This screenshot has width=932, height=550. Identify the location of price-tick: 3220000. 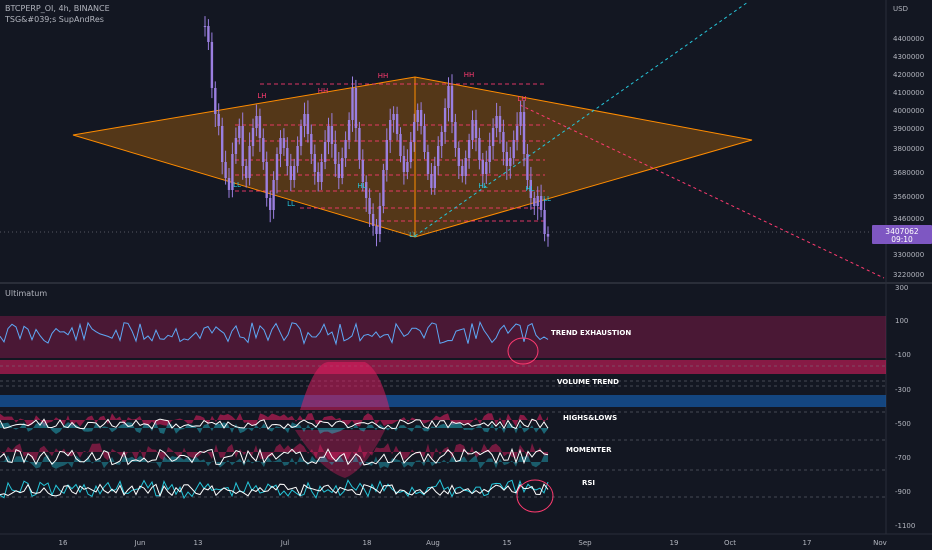
(908, 275).